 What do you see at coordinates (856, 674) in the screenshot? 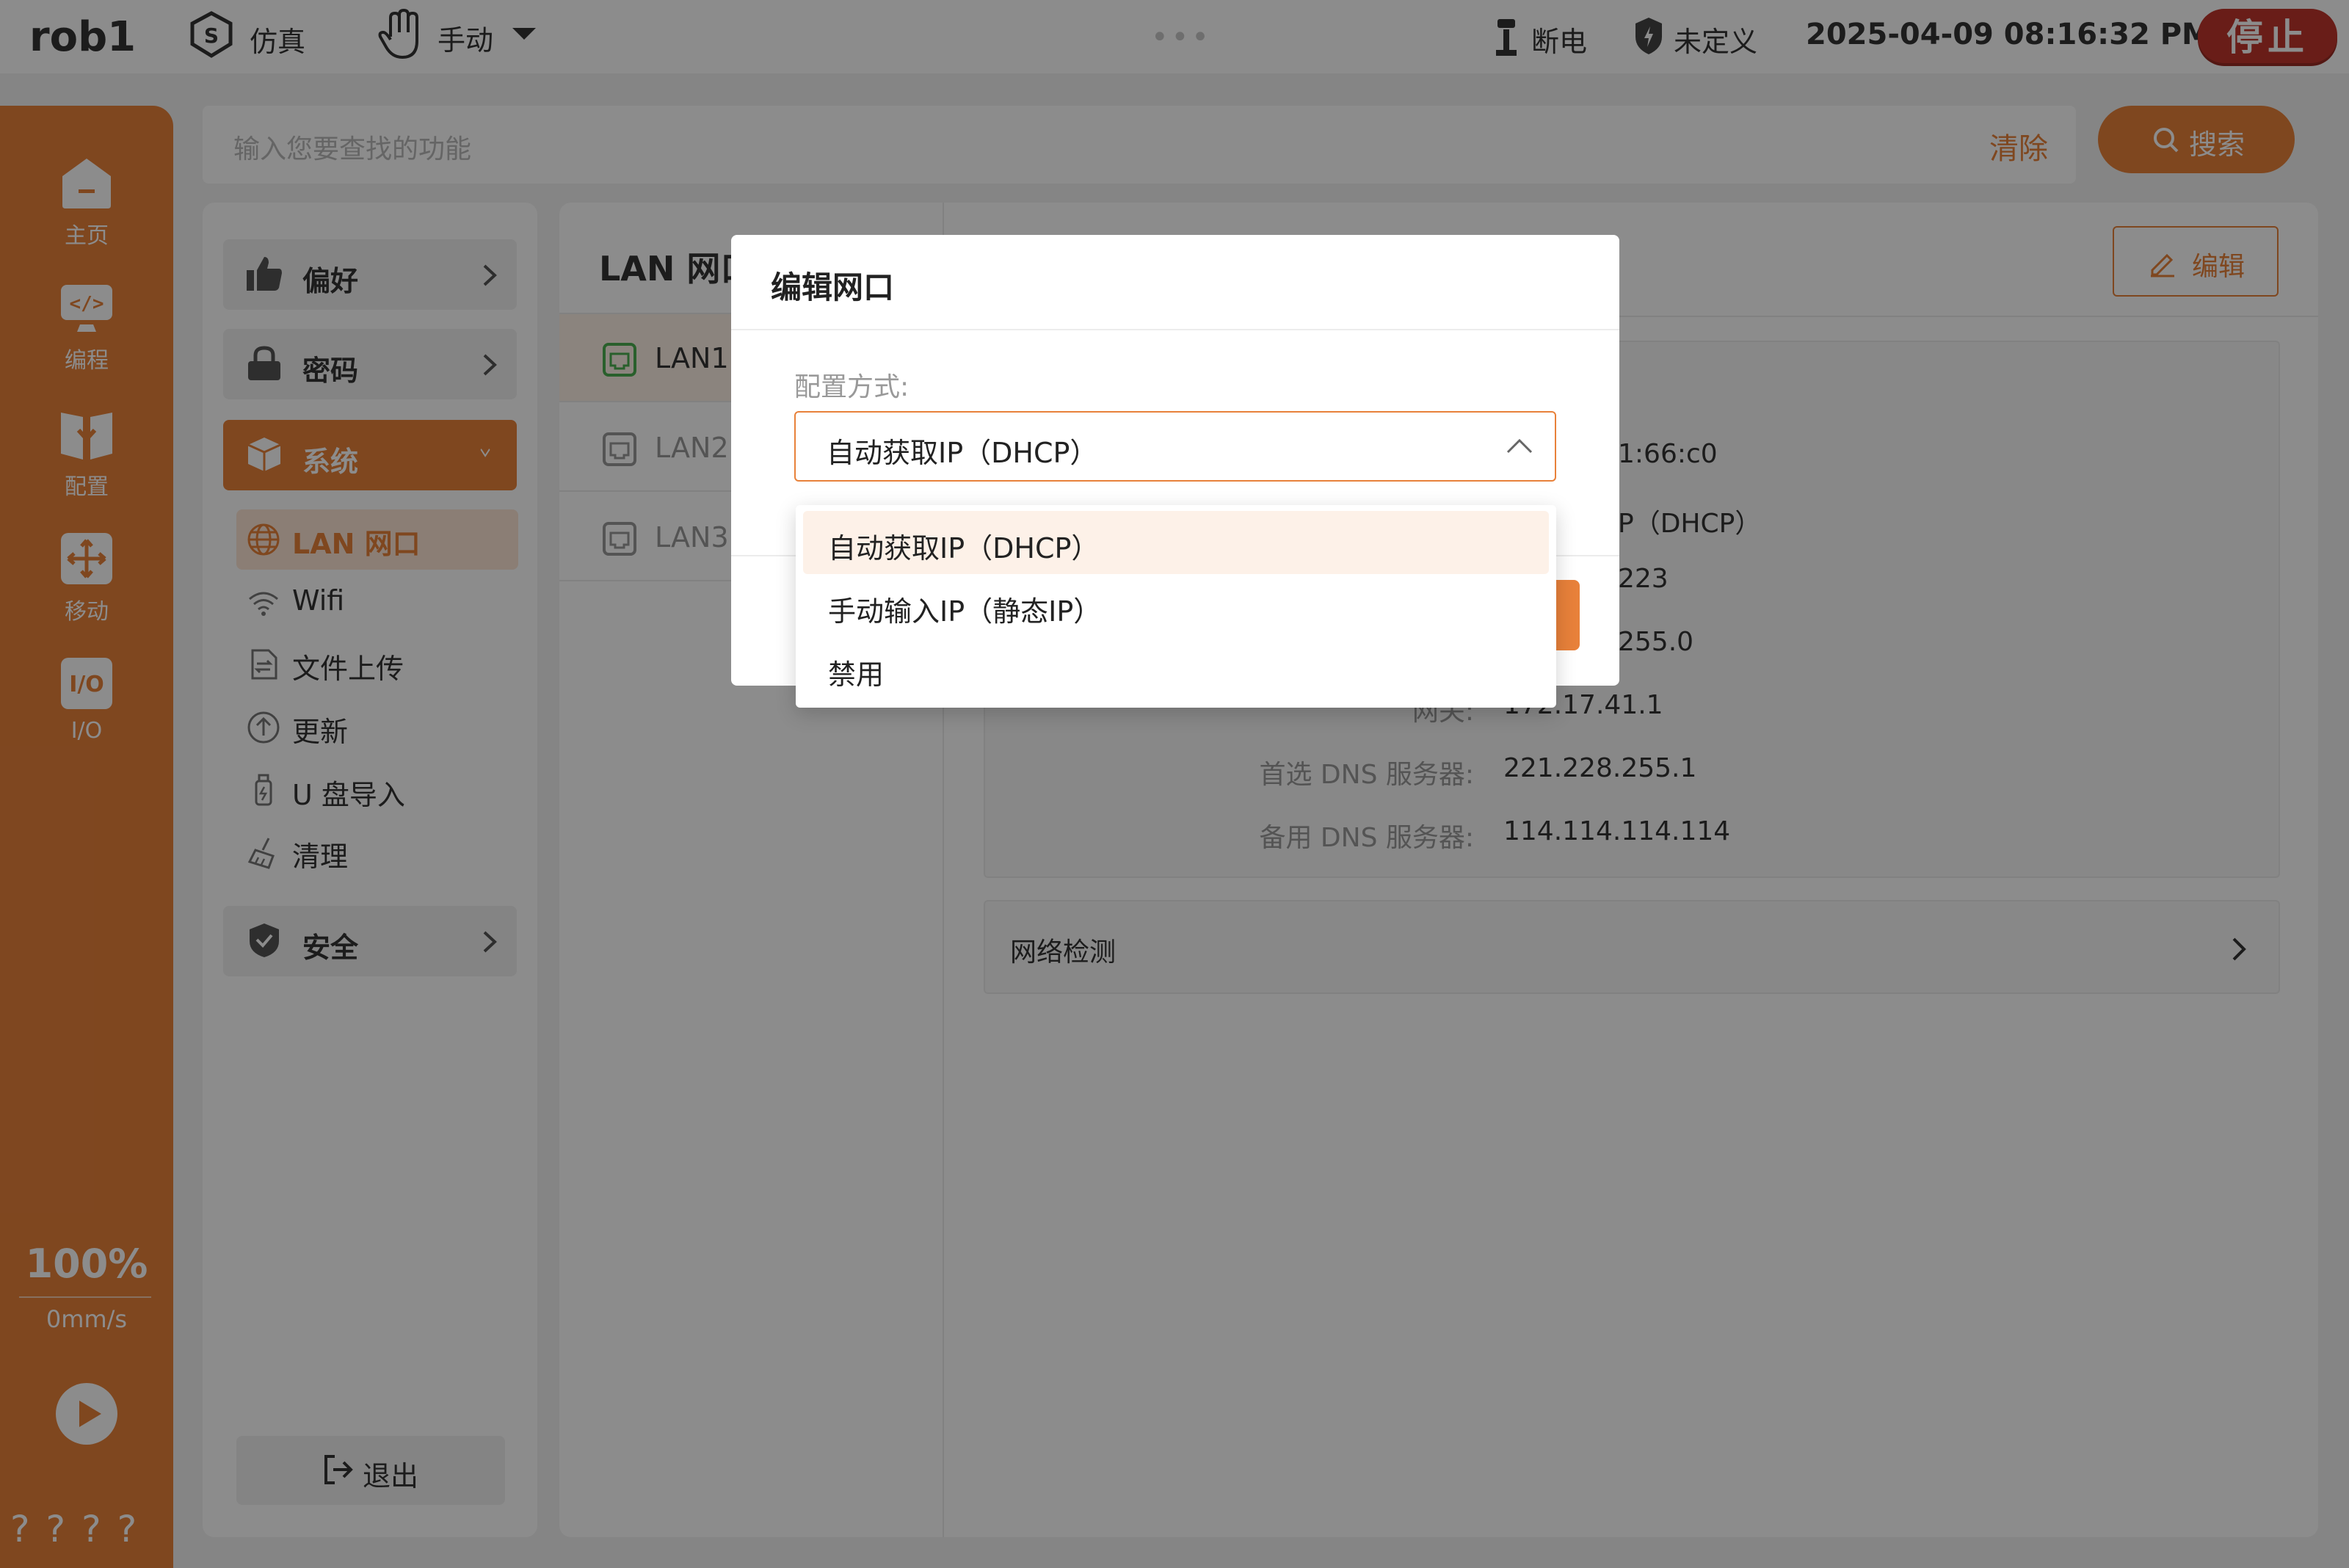
I see `option-label: 禁用` at bounding box center [856, 674].